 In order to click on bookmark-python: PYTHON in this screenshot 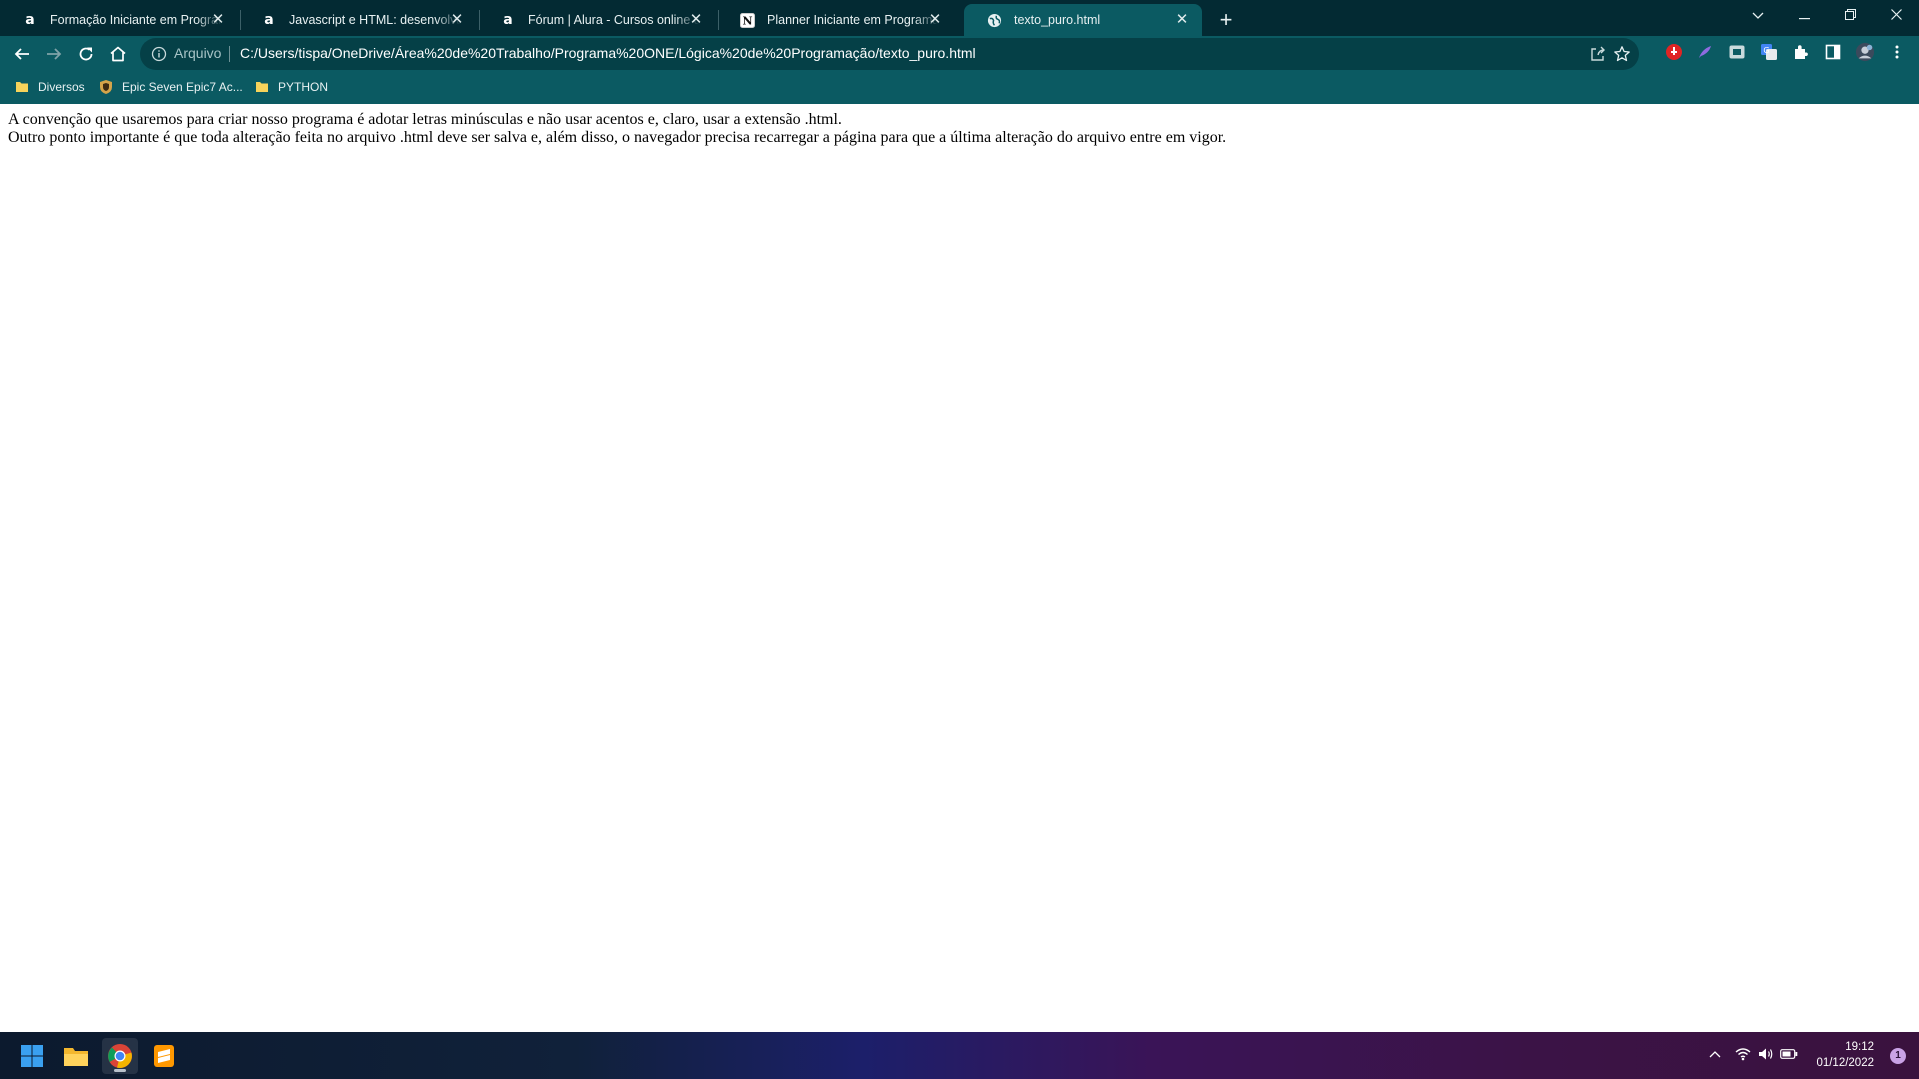, I will do `click(291, 87)`.